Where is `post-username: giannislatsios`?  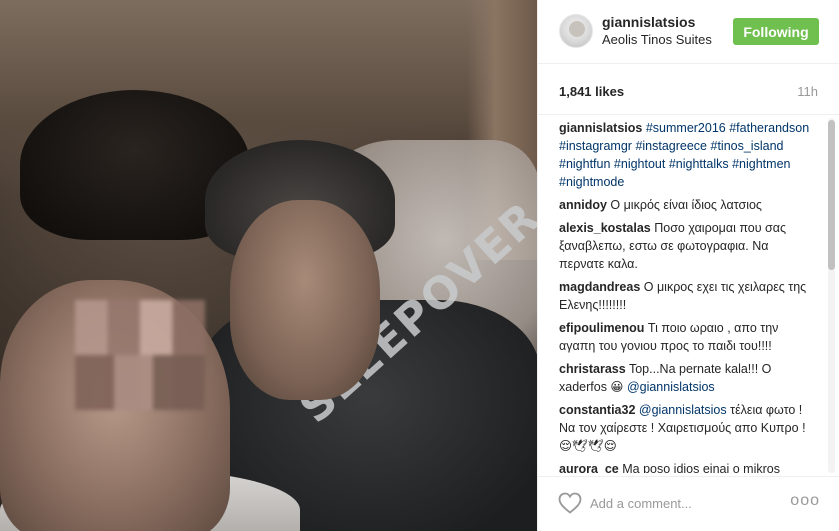
post-username: giannislatsios is located at coordinates (648, 22).